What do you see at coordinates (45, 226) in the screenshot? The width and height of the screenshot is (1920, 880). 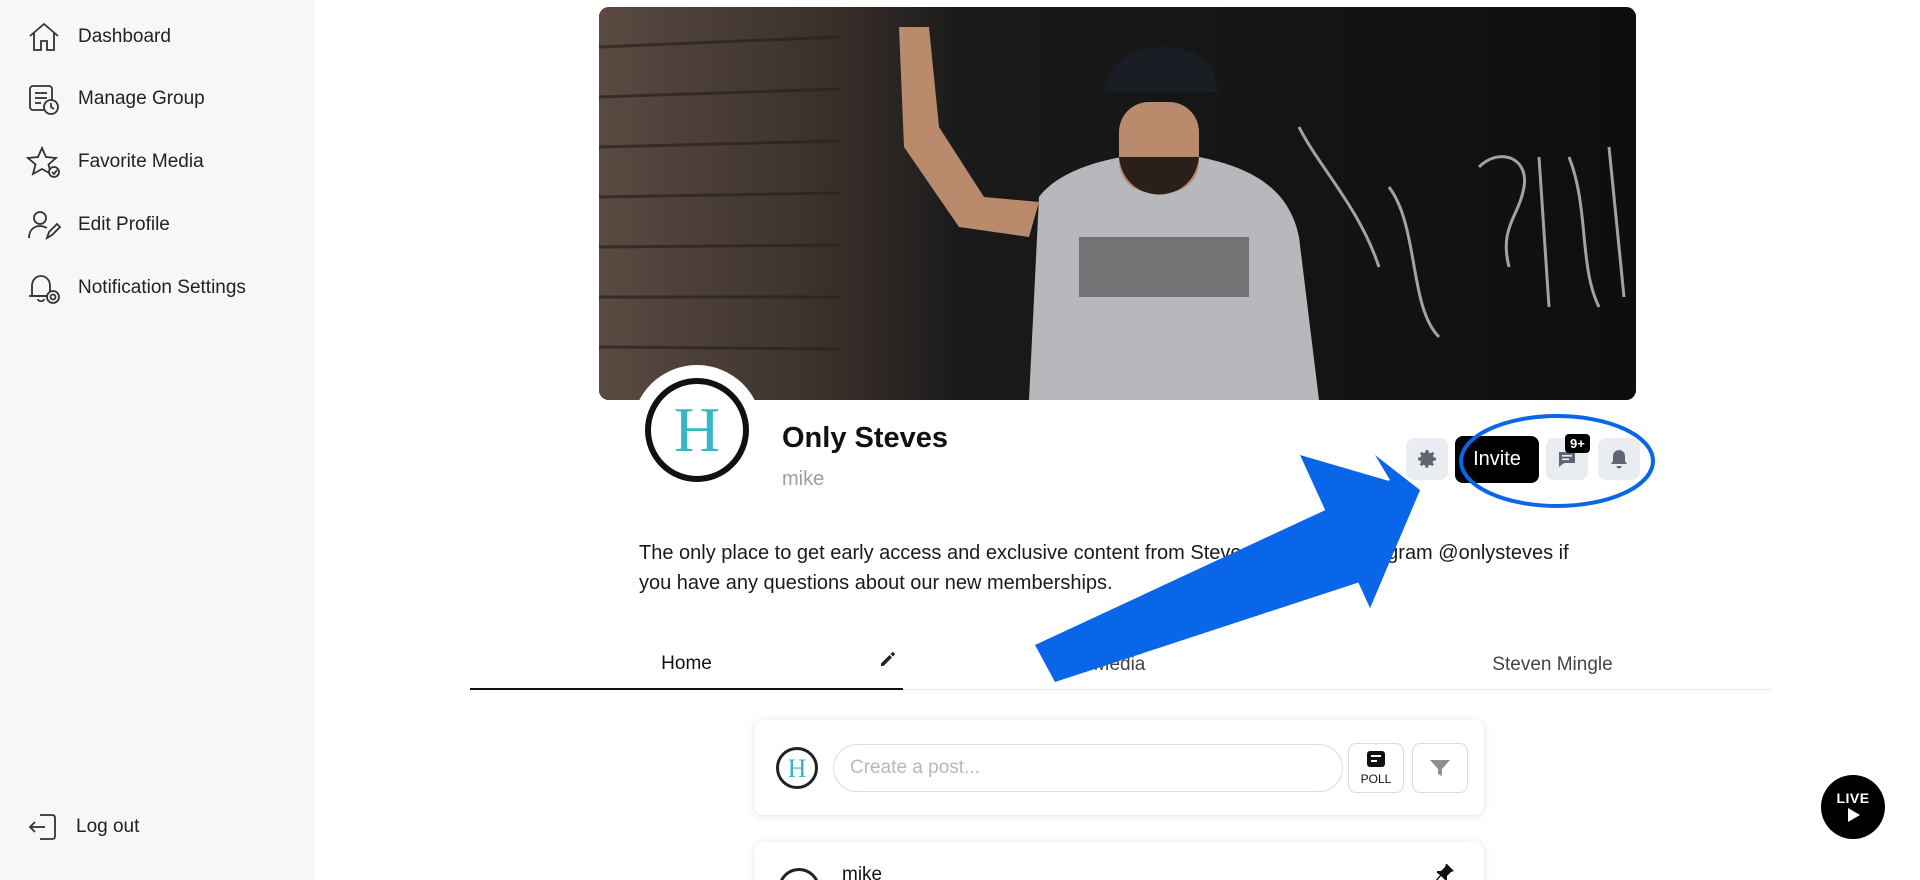 I see `edit-profile-icon` at bounding box center [45, 226].